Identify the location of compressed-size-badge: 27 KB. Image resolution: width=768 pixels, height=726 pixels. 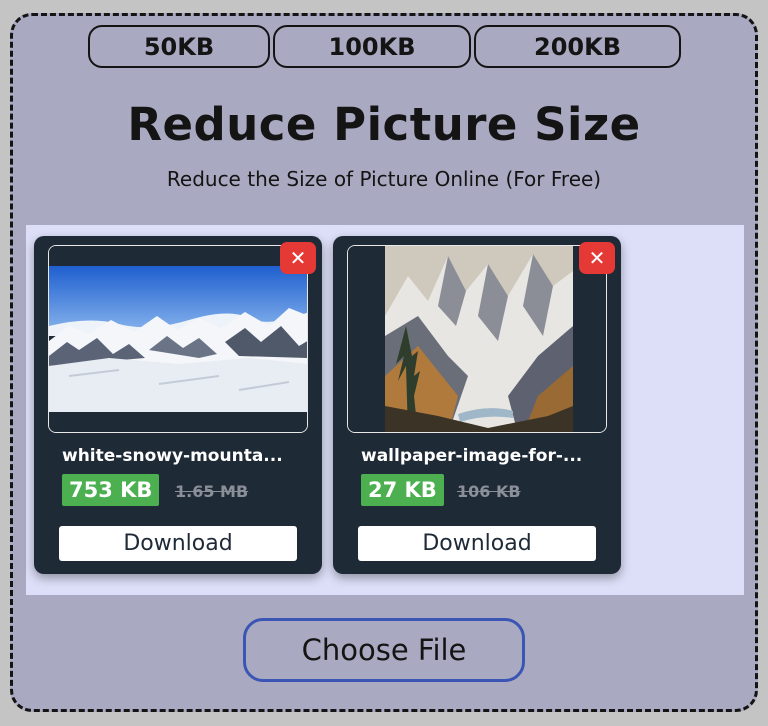
(402, 490).